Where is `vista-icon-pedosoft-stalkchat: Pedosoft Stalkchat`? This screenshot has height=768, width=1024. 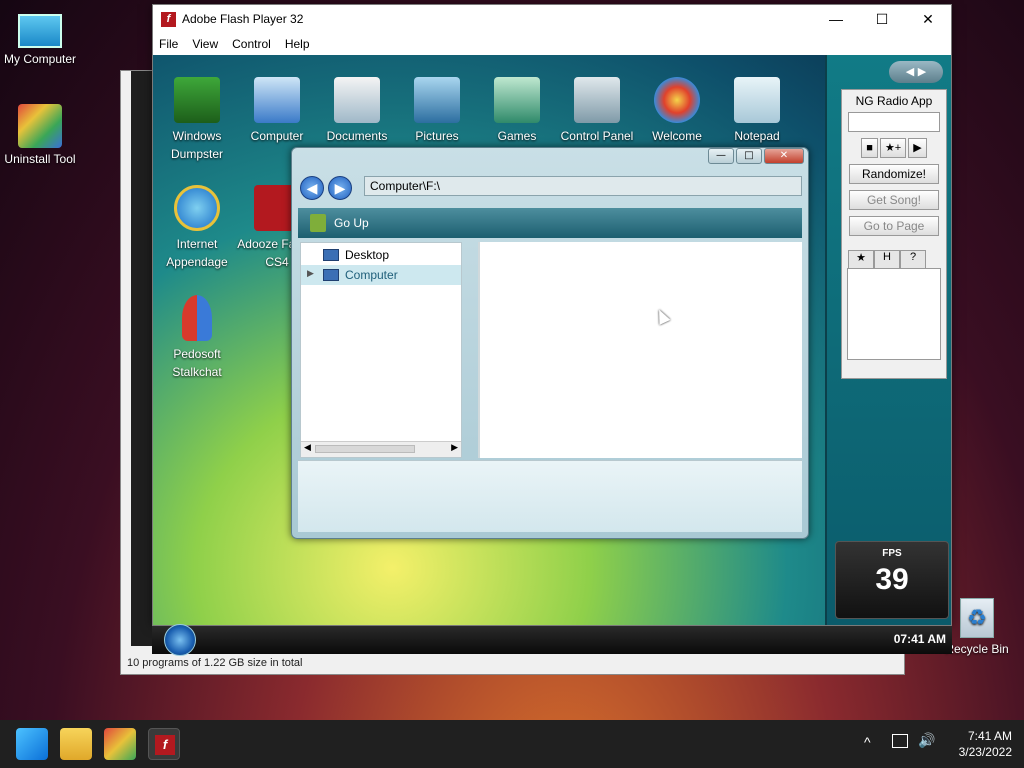
vista-icon-pedosoft-stalkchat: Pedosoft Stalkchat is located at coordinates (197, 338).